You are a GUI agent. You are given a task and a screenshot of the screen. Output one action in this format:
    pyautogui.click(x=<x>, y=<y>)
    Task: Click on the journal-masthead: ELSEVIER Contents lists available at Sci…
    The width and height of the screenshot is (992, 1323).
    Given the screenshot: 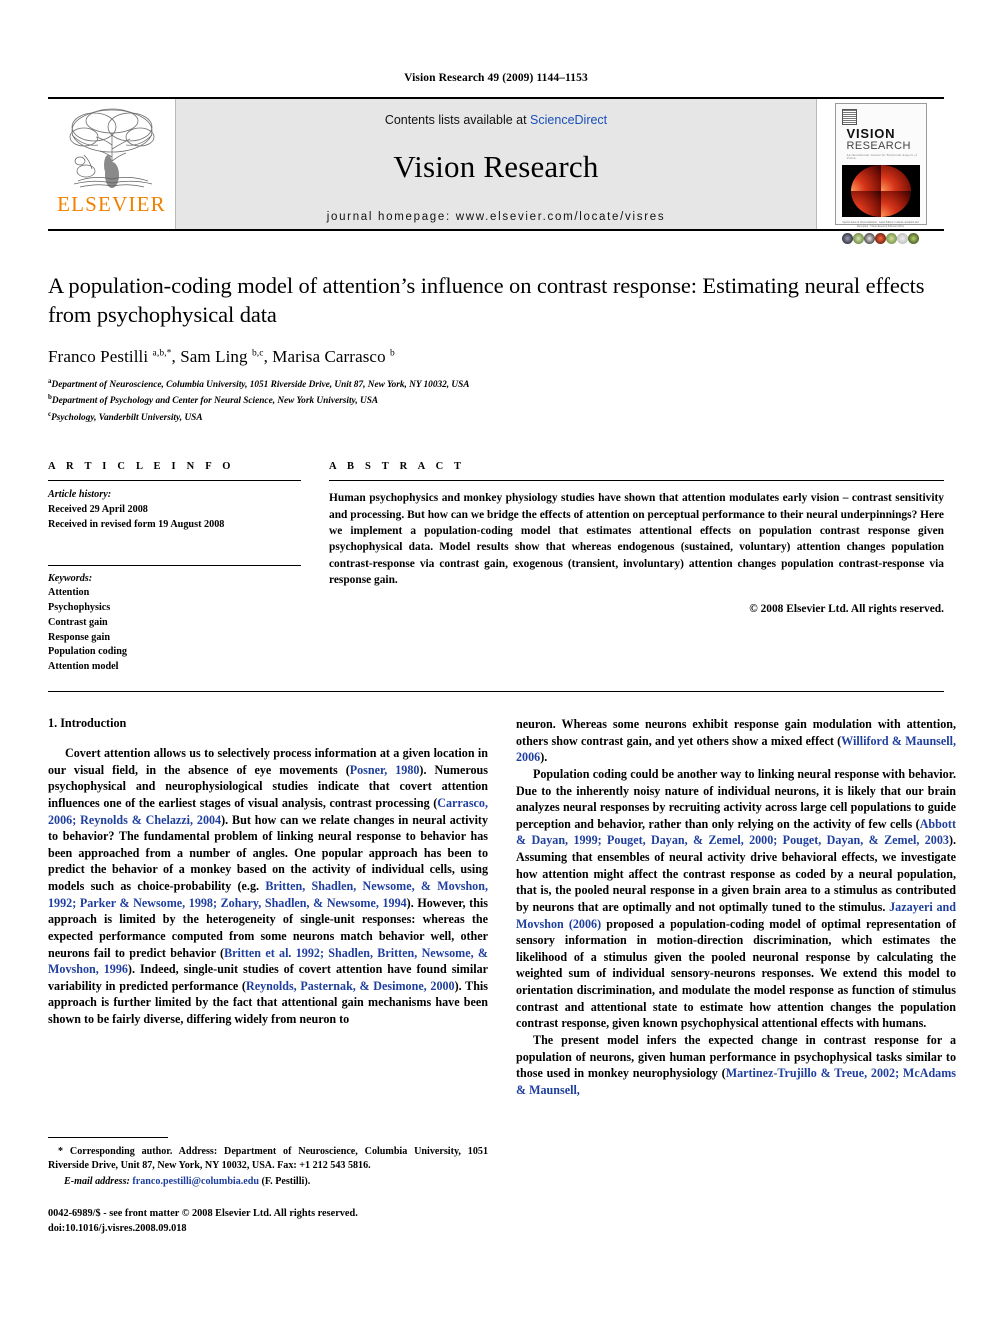 What is the action you would take?
    pyautogui.click(x=496, y=171)
    